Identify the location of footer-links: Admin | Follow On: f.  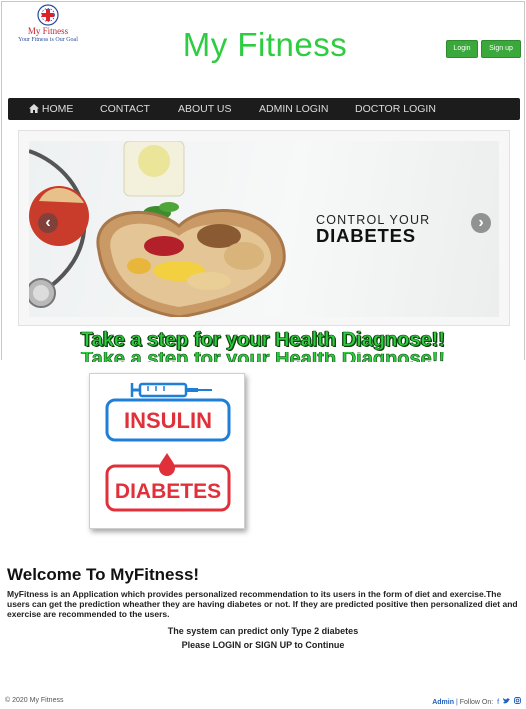
(476, 701).